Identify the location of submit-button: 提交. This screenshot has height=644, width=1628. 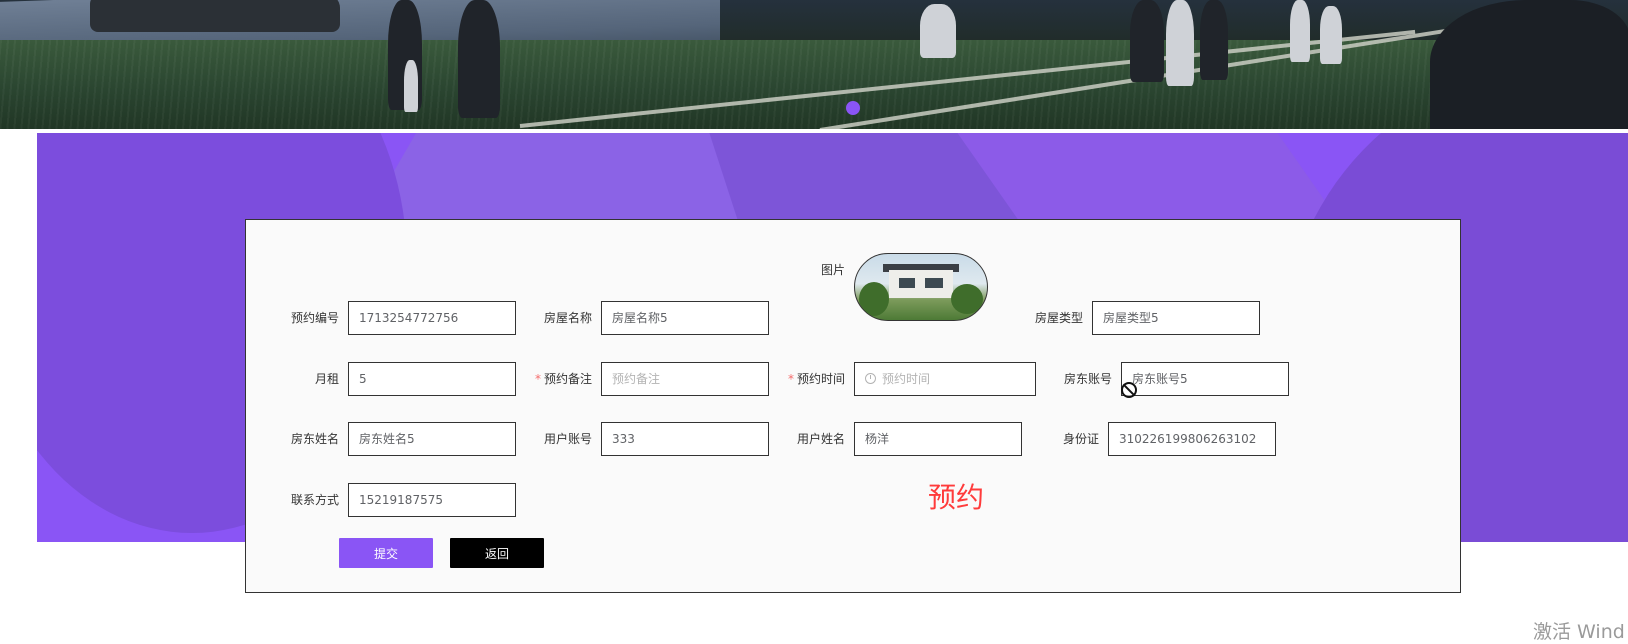
(386, 553).